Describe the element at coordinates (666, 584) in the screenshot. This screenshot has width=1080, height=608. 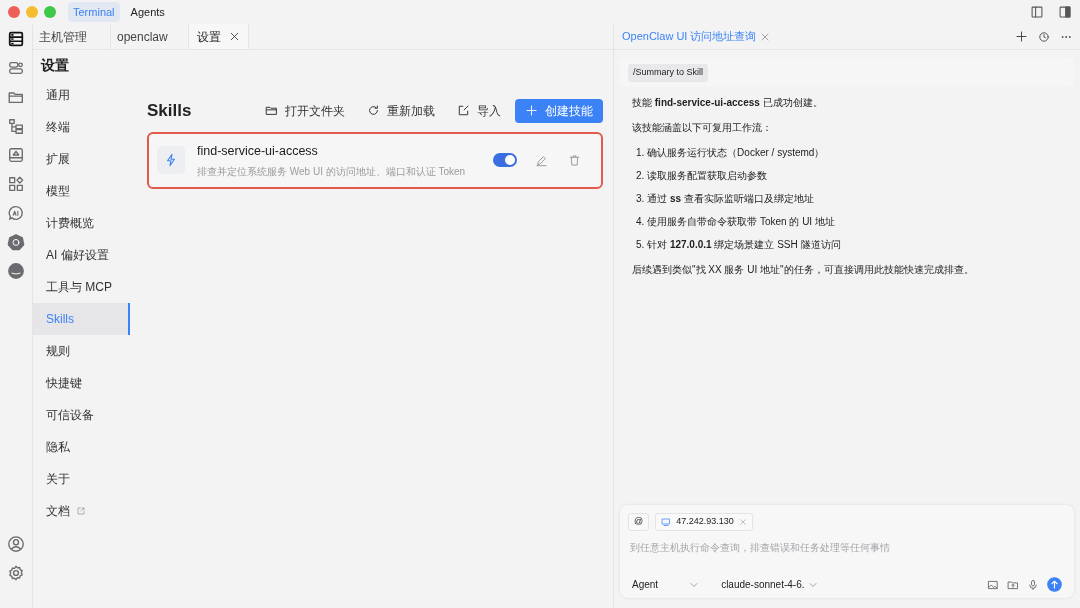
I see `mode-dropdown: Agent` at that location.